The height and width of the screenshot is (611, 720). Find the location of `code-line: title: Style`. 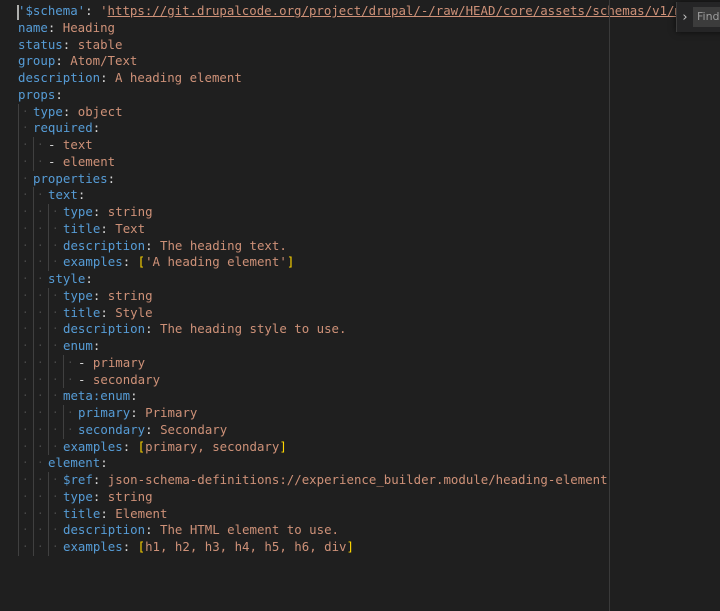

code-line: title: Style is located at coordinates (369, 313).